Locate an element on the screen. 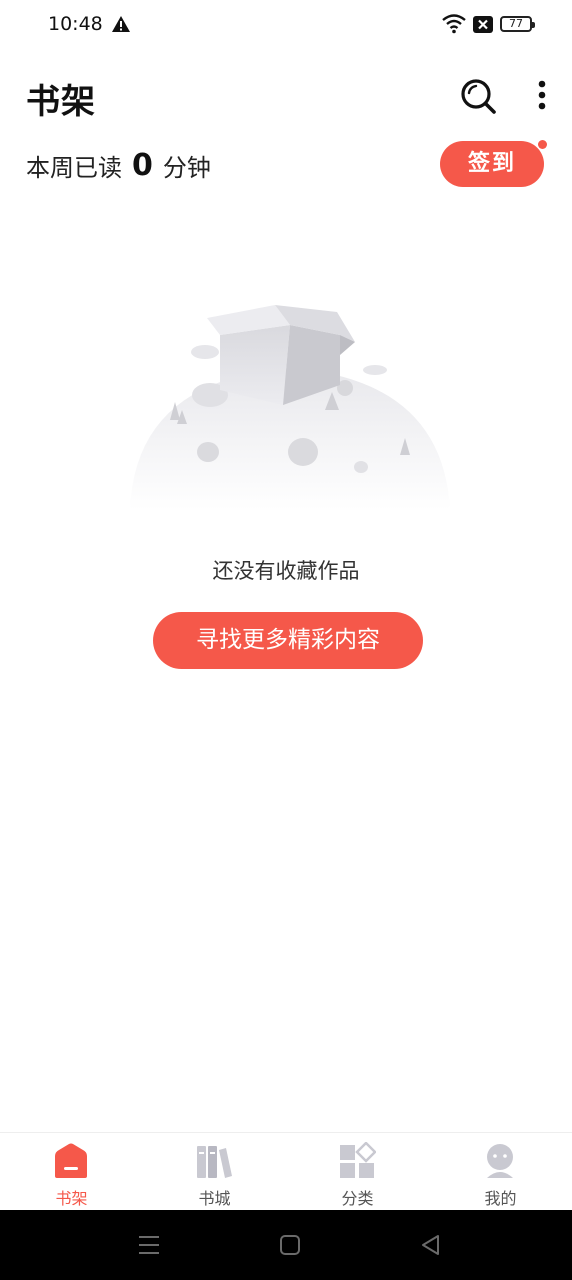 The width and height of the screenshot is (572, 1280). empty-message: 还没有收藏作品 is located at coordinates (286, 571).